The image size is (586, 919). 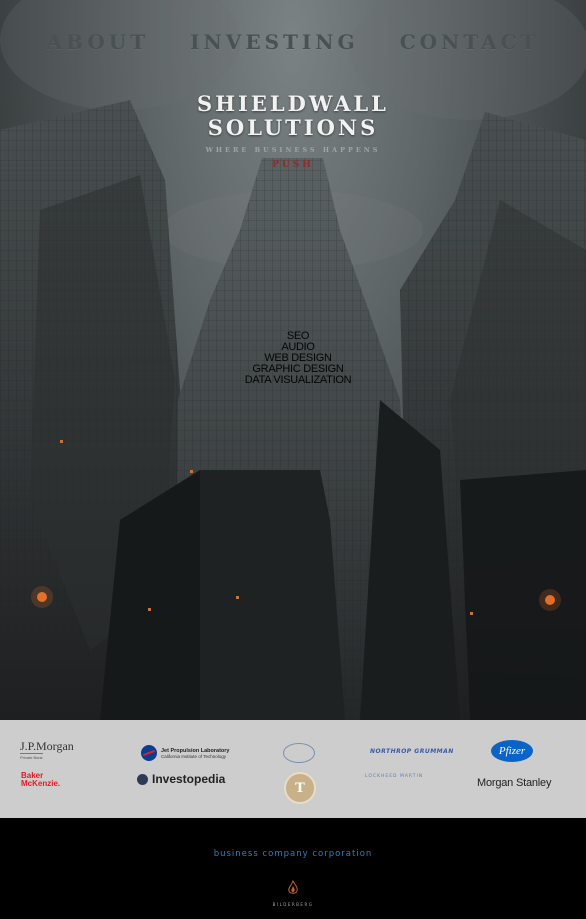 What do you see at coordinates (31, 756) in the screenshot?
I see `jpmorgan-sub: Private Bank` at bounding box center [31, 756].